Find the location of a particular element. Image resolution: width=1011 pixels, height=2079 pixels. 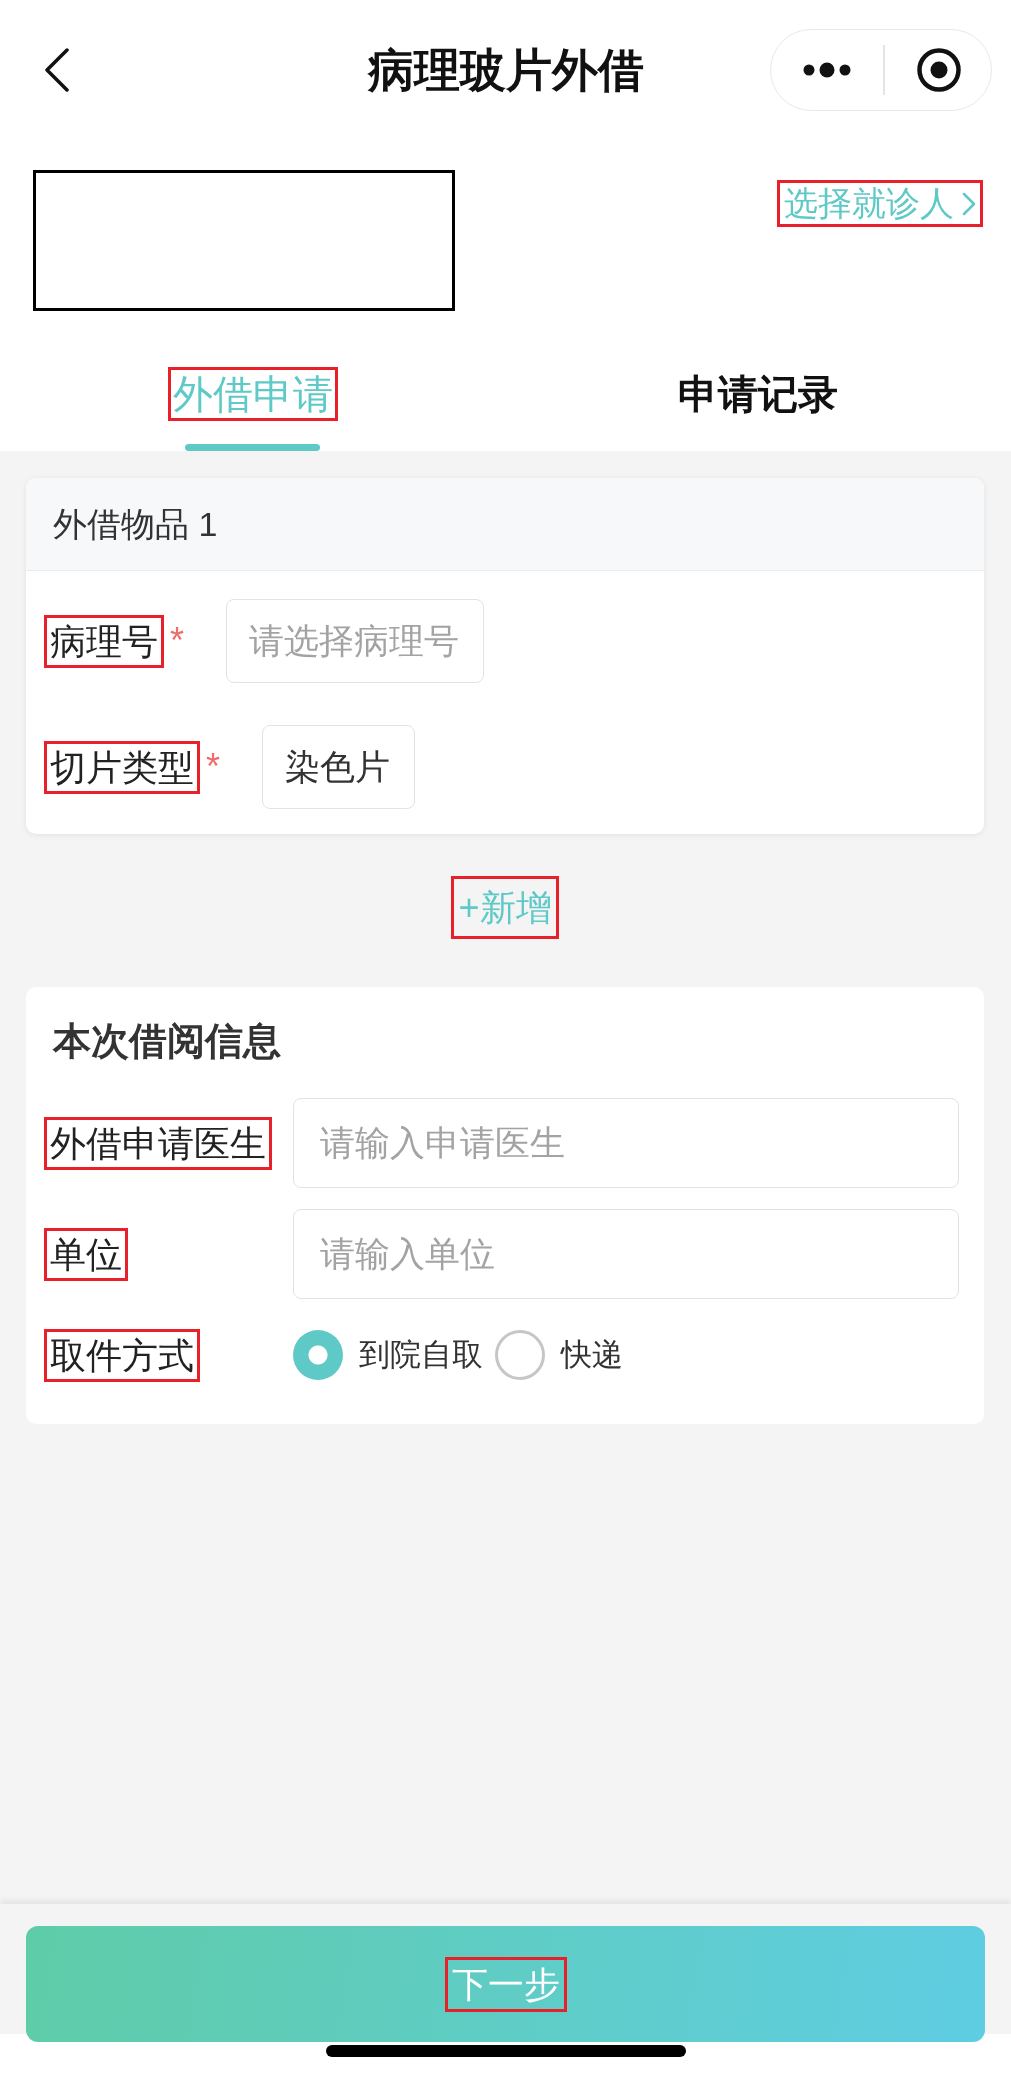

field-label: 病理号 is located at coordinates (104, 641).